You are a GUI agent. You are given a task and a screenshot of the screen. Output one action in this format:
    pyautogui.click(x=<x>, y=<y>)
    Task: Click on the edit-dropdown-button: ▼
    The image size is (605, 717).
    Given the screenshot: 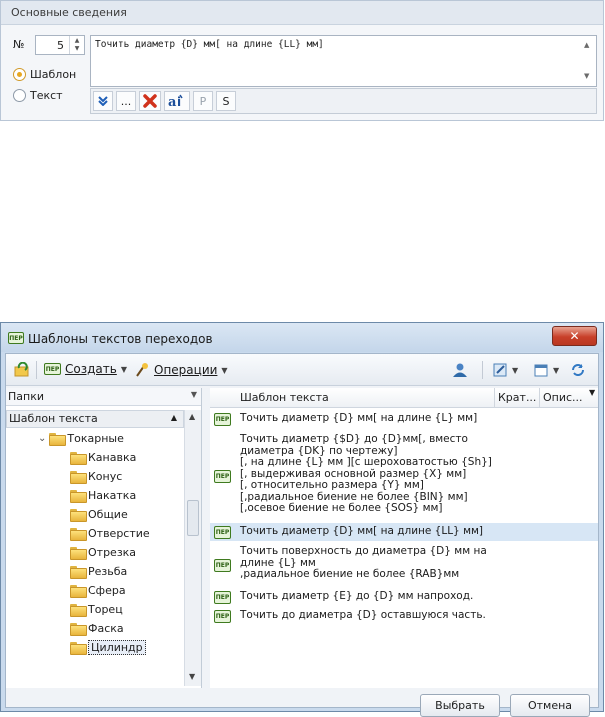 What is the action you would take?
    pyautogui.click(x=505, y=370)
    